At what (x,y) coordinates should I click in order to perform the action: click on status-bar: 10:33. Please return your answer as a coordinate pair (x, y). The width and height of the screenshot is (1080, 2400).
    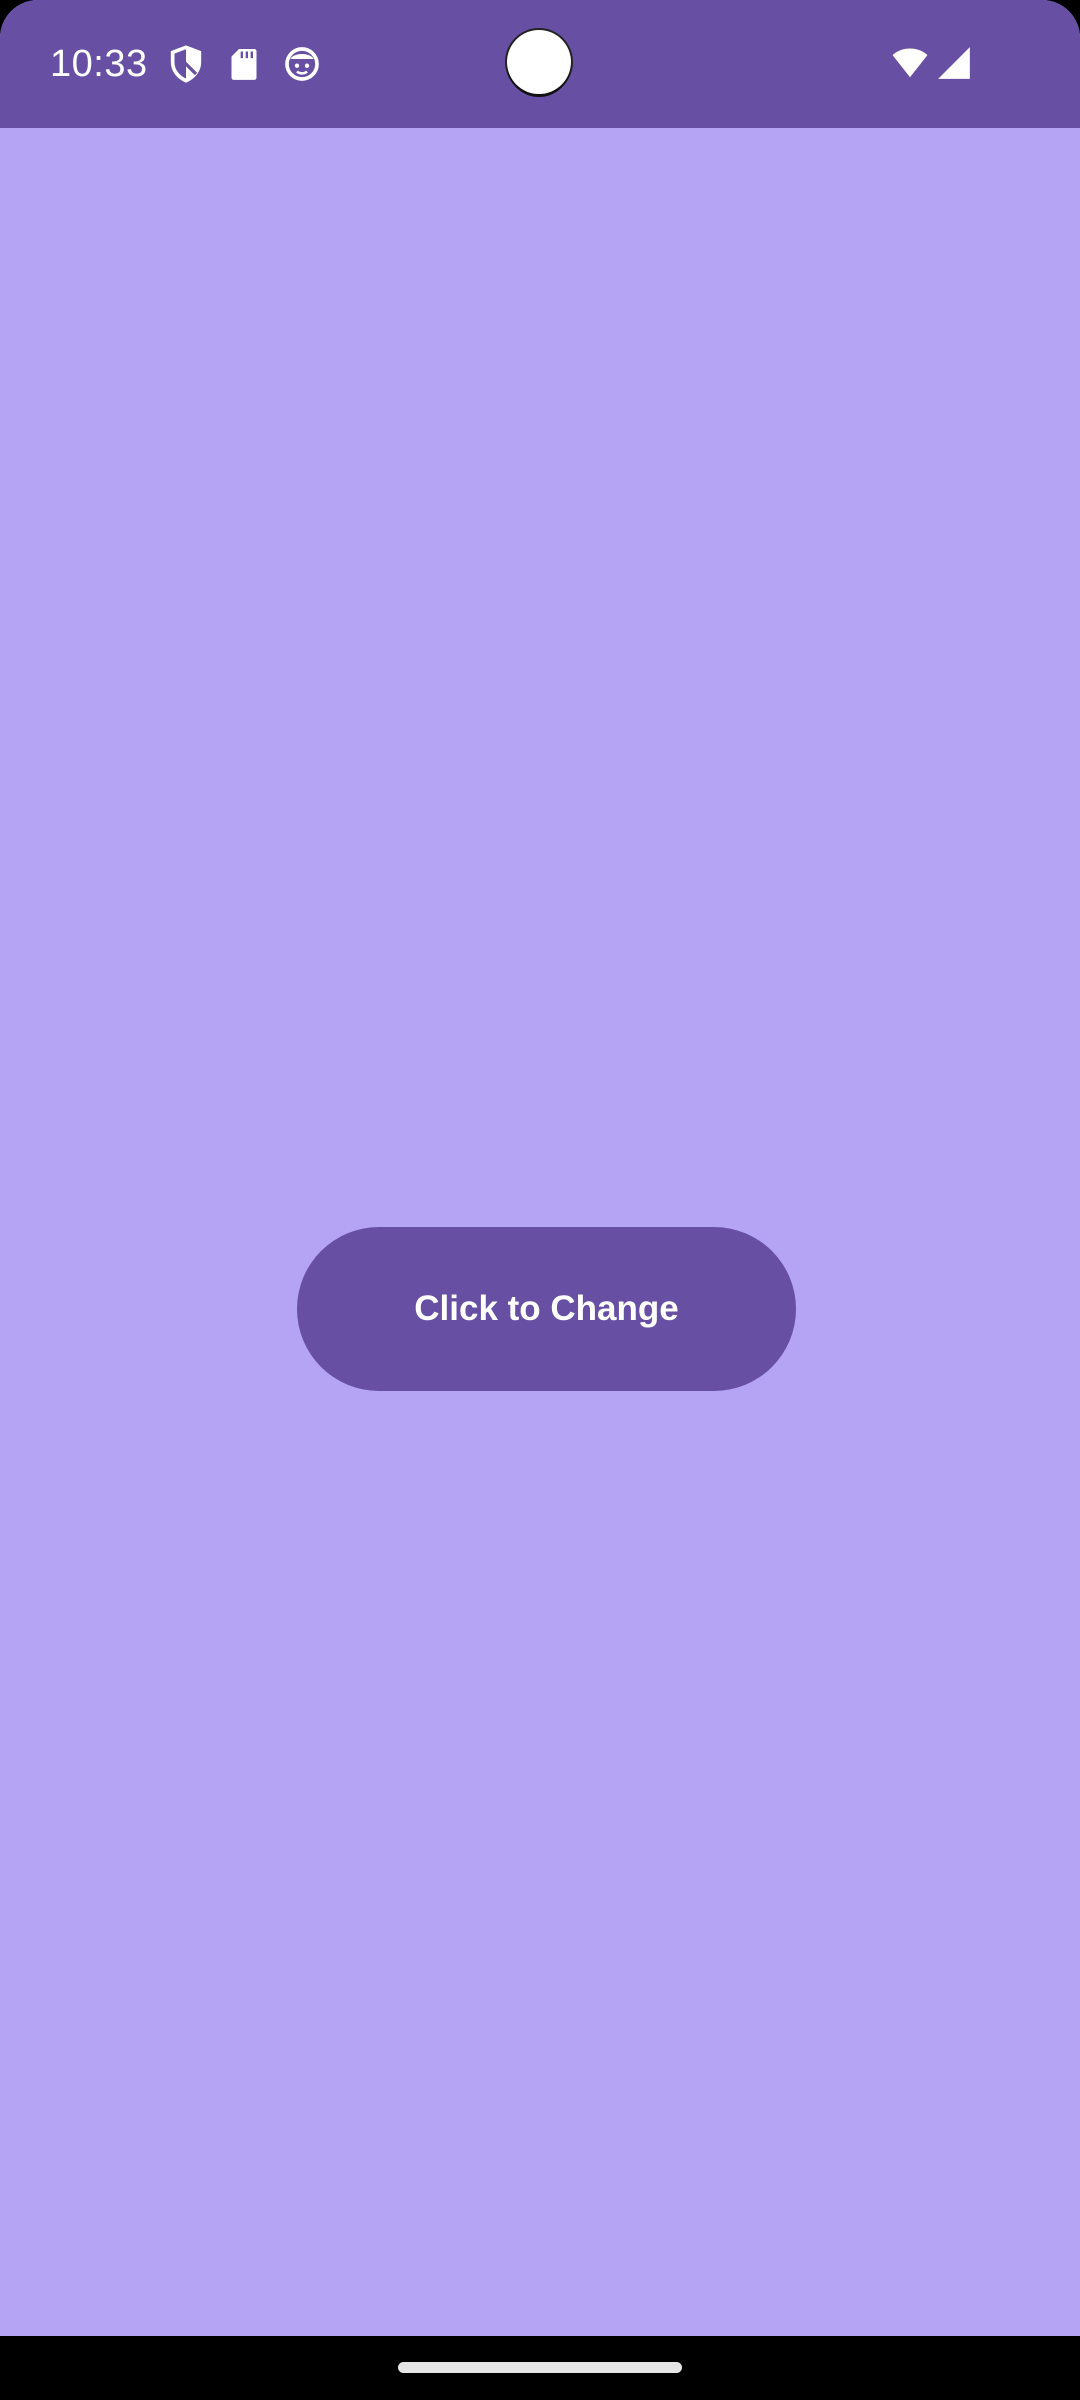
    Looking at the image, I should click on (540, 64).